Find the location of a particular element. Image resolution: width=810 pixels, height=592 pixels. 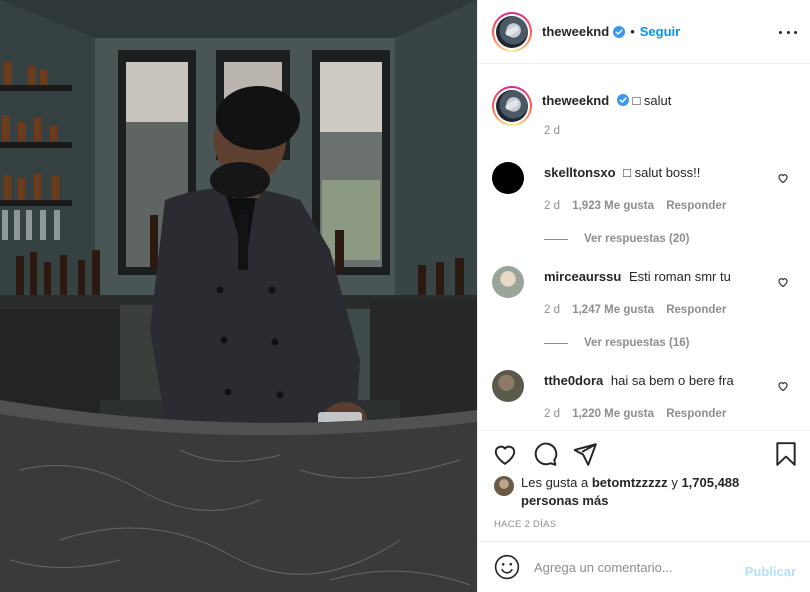

author-avatar is located at coordinates (512, 31).